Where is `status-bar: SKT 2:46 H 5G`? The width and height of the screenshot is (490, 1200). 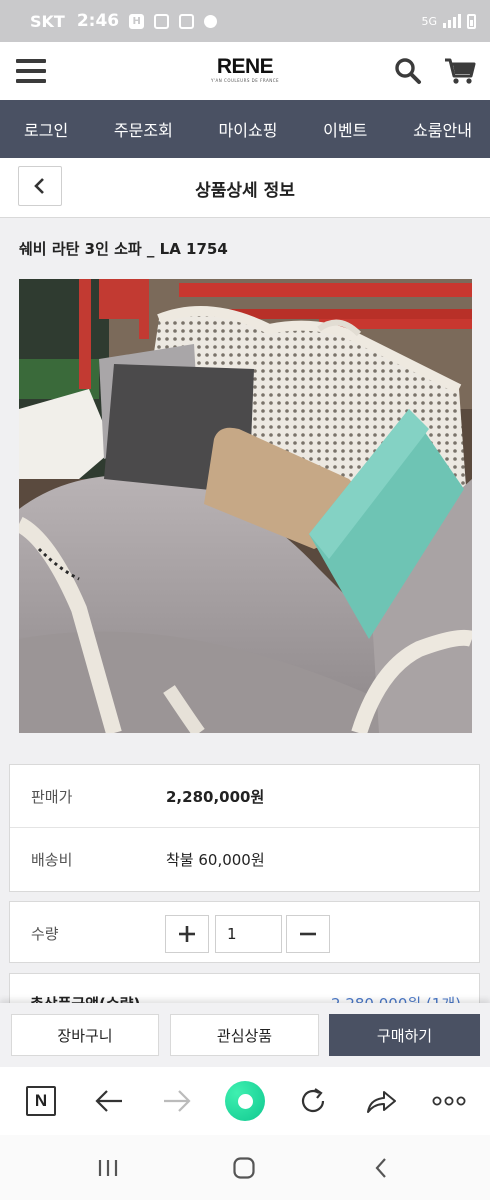
status-bar: SKT 2:46 H 5G is located at coordinates (245, 21).